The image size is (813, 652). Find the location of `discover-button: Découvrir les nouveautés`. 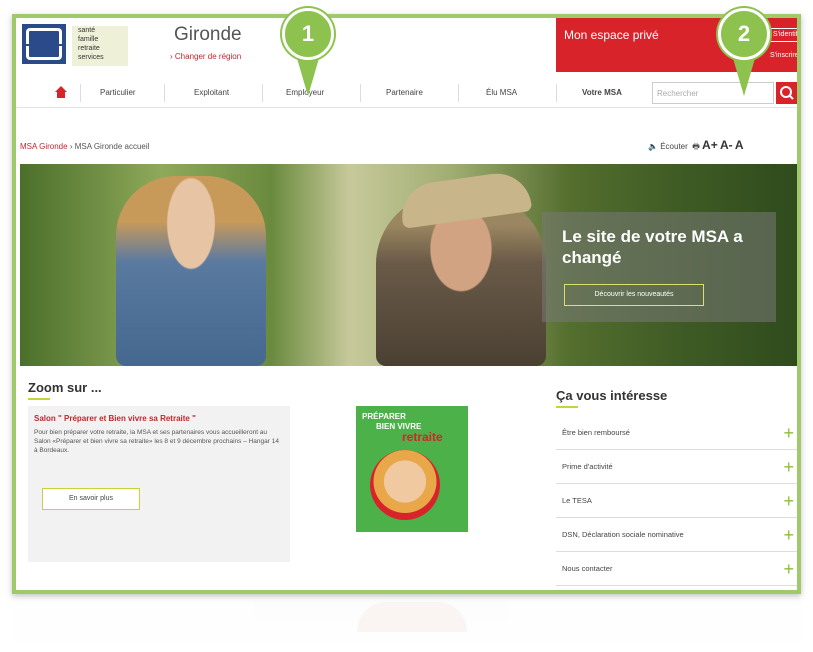

discover-button: Découvrir les nouveautés is located at coordinates (634, 295).